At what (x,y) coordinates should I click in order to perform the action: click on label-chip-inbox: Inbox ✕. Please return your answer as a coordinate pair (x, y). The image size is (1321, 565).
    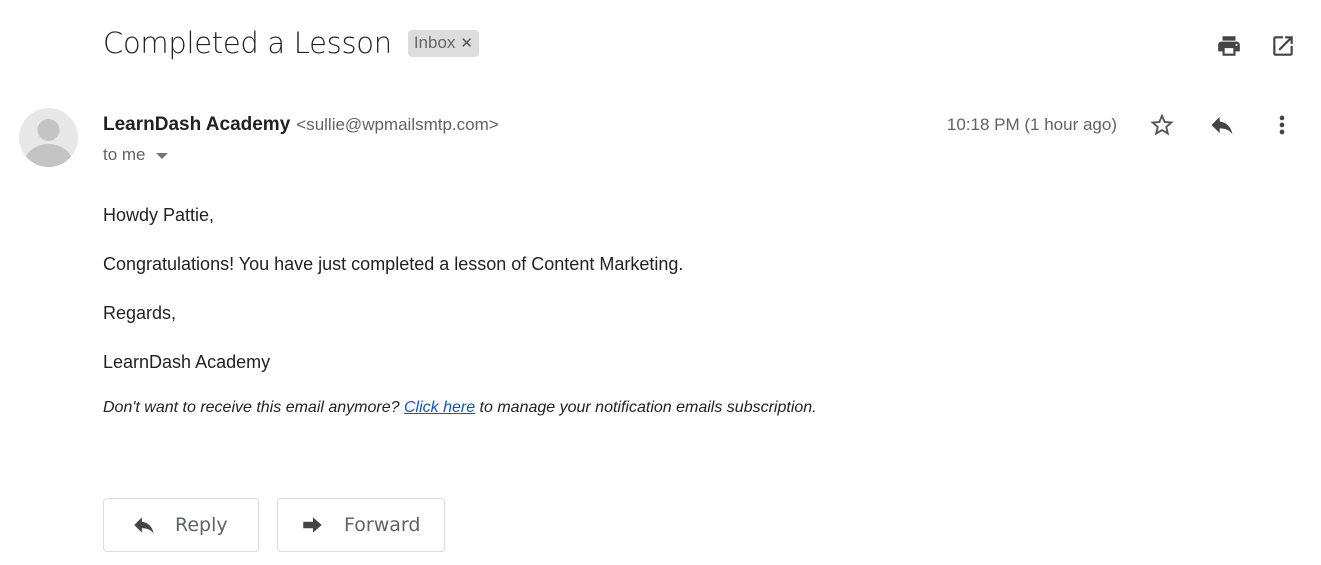
    Looking at the image, I should click on (443, 43).